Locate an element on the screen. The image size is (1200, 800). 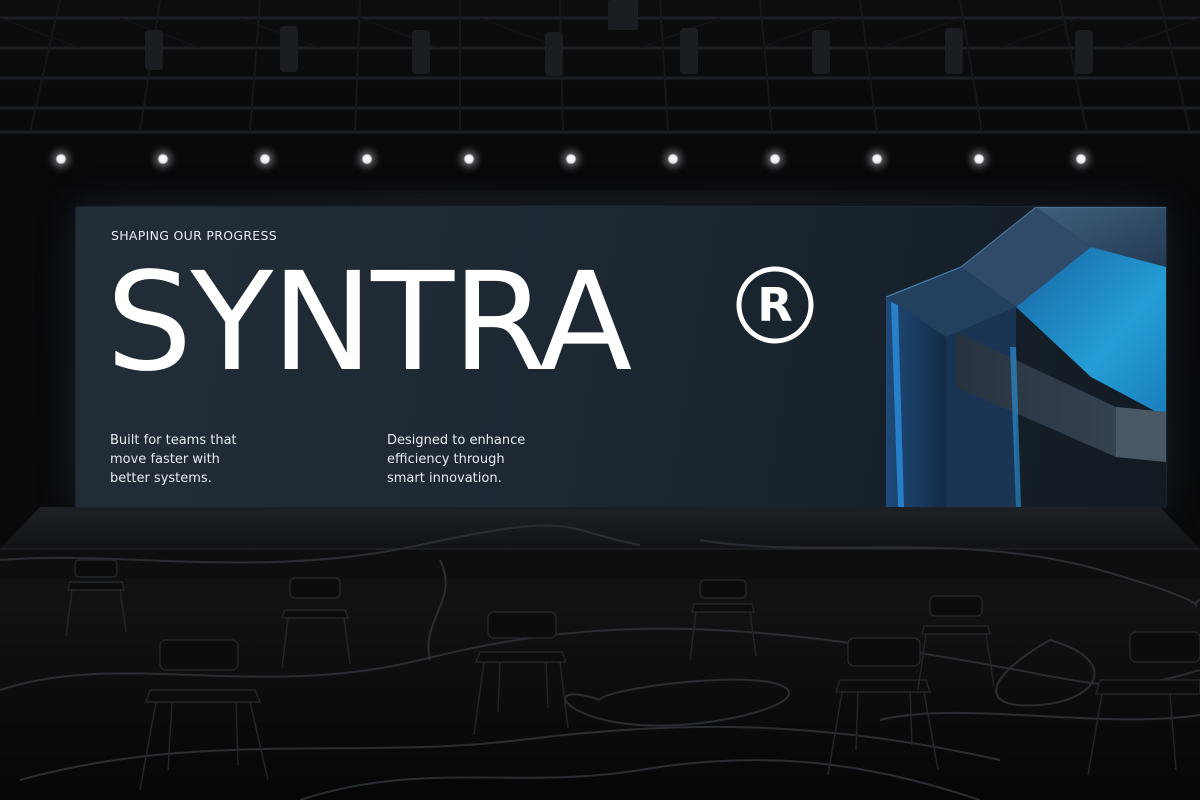
brand-wordmark: SYNTRA is located at coordinates (369, 323).